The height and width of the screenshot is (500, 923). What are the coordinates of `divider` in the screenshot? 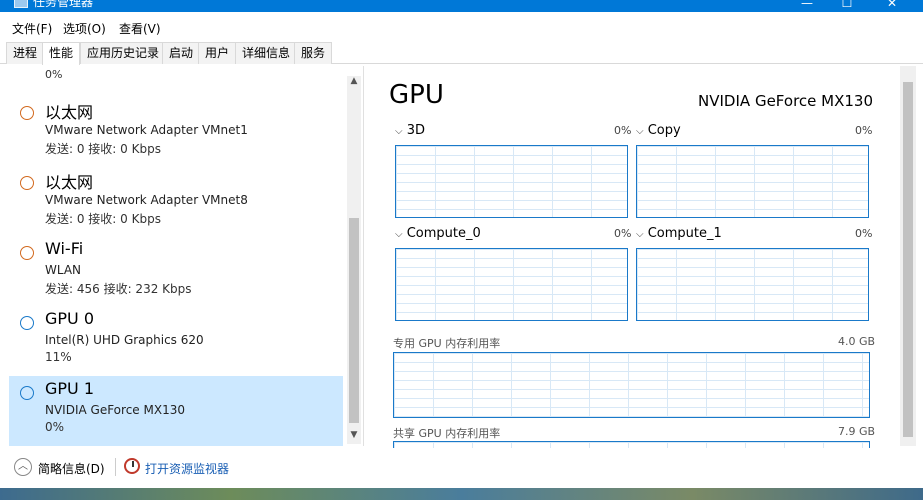 It's located at (115, 467).